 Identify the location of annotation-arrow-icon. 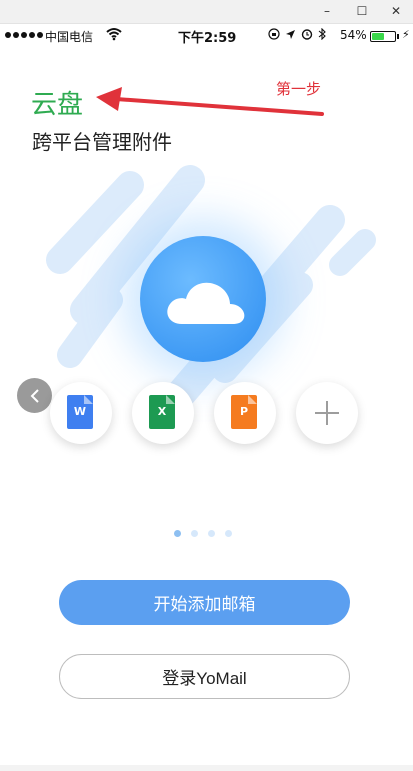
(210, 101).